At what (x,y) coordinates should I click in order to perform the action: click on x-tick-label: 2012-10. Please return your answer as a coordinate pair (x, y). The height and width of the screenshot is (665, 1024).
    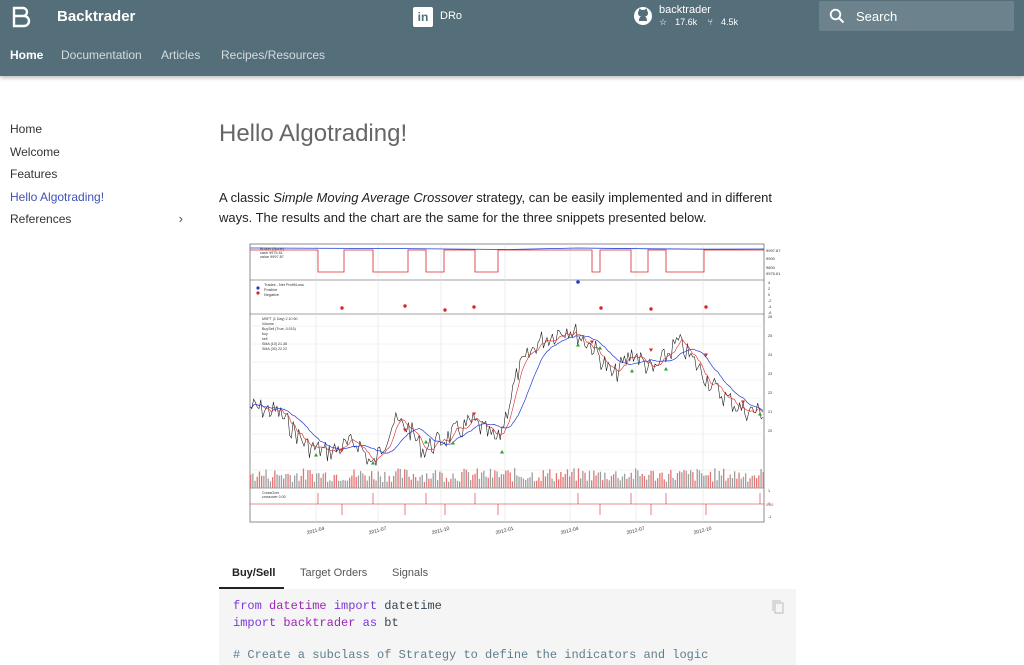
    Looking at the image, I should click on (702, 531).